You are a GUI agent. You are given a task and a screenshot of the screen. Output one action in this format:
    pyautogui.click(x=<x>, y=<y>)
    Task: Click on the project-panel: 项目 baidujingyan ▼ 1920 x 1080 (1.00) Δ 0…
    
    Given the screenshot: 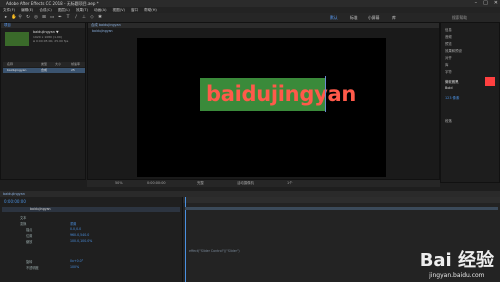 What is the action you would take?
    pyautogui.click(x=43, y=101)
    